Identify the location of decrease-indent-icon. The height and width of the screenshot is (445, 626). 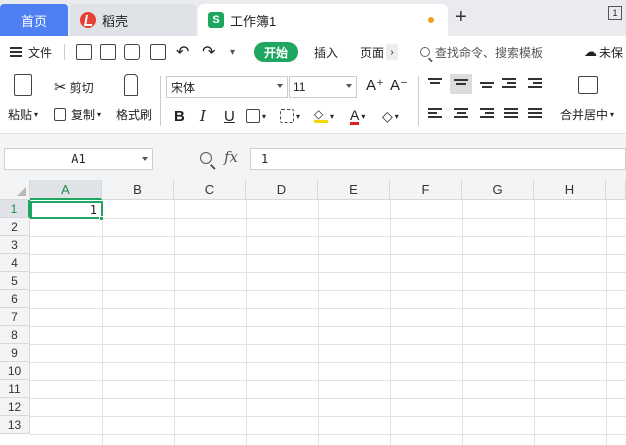
(509, 84).